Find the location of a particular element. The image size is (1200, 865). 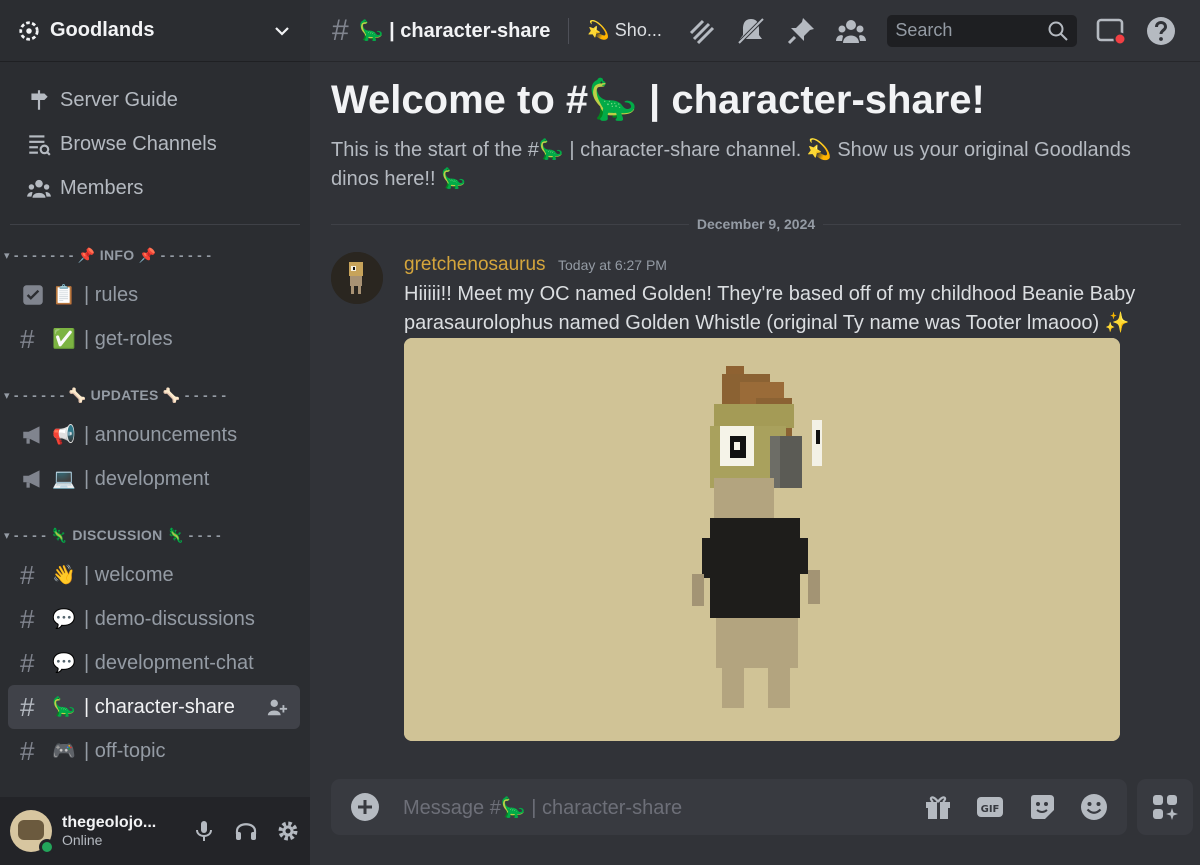

channel-get-roles: # ✅ | get-roles is located at coordinates (154, 339).